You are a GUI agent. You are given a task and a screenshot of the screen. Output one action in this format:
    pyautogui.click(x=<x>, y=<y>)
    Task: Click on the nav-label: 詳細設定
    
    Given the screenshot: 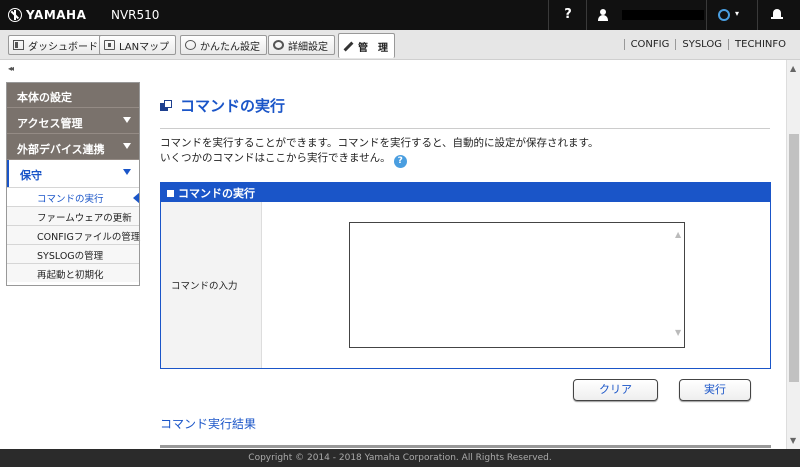 What is the action you would take?
    pyautogui.click(x=308, y=47)
    